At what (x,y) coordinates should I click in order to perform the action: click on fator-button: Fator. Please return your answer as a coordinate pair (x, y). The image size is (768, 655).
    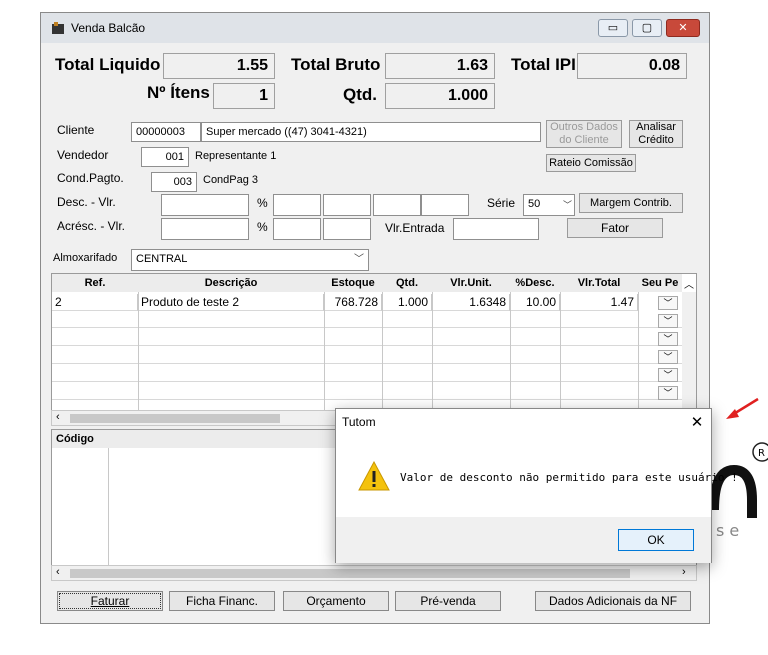
    Looking at the image, I should click on (615, 228).